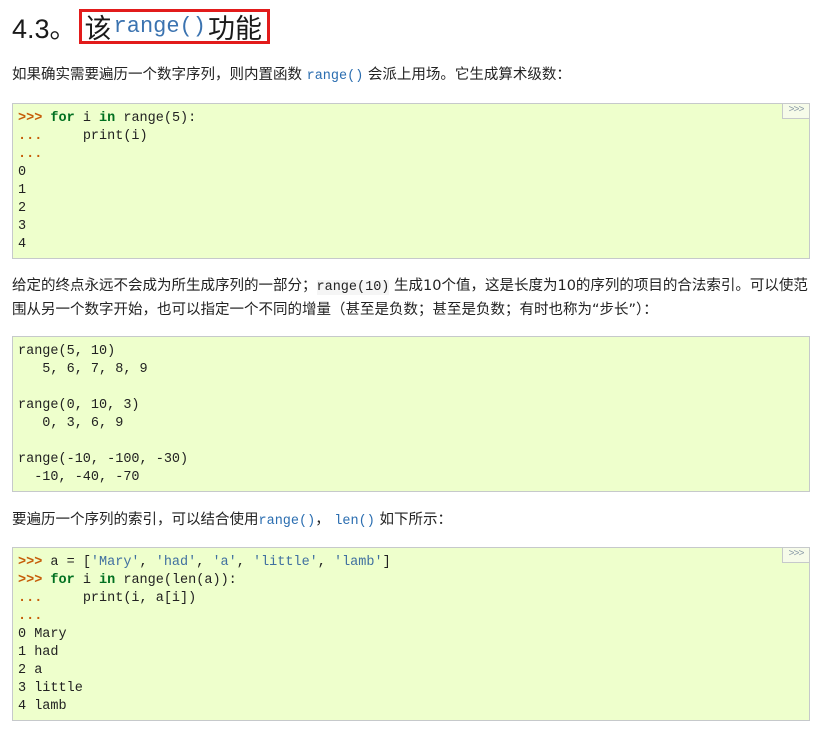 The image size is (828, 733). Describe the element at coordinates (22, 190) in the screenshot. I see `code-output-line: 1` at that location.